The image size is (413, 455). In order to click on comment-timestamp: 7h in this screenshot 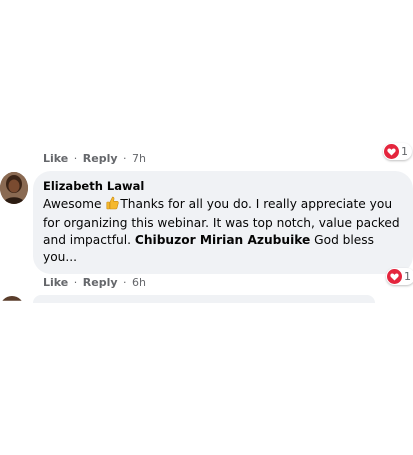, I will do `click(139, 158)`.